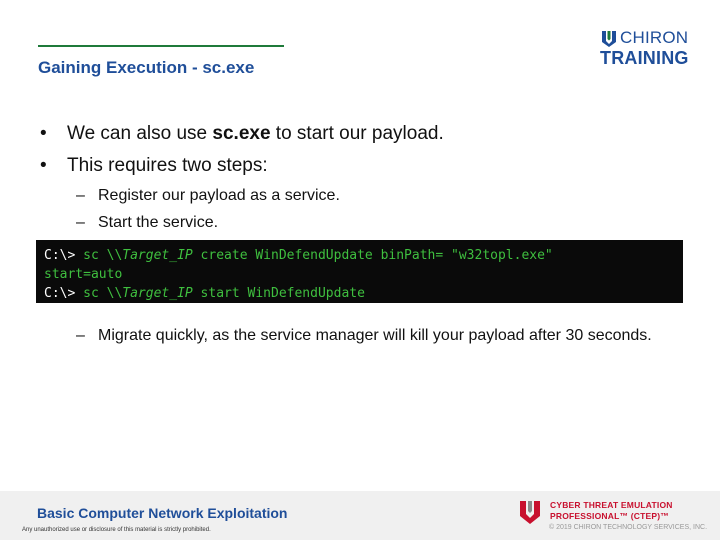 The width and height of the screenshot is (720, 540). Describe the element at coordinates (161, 46) in the screenshot. I see `title-underline` at that location.